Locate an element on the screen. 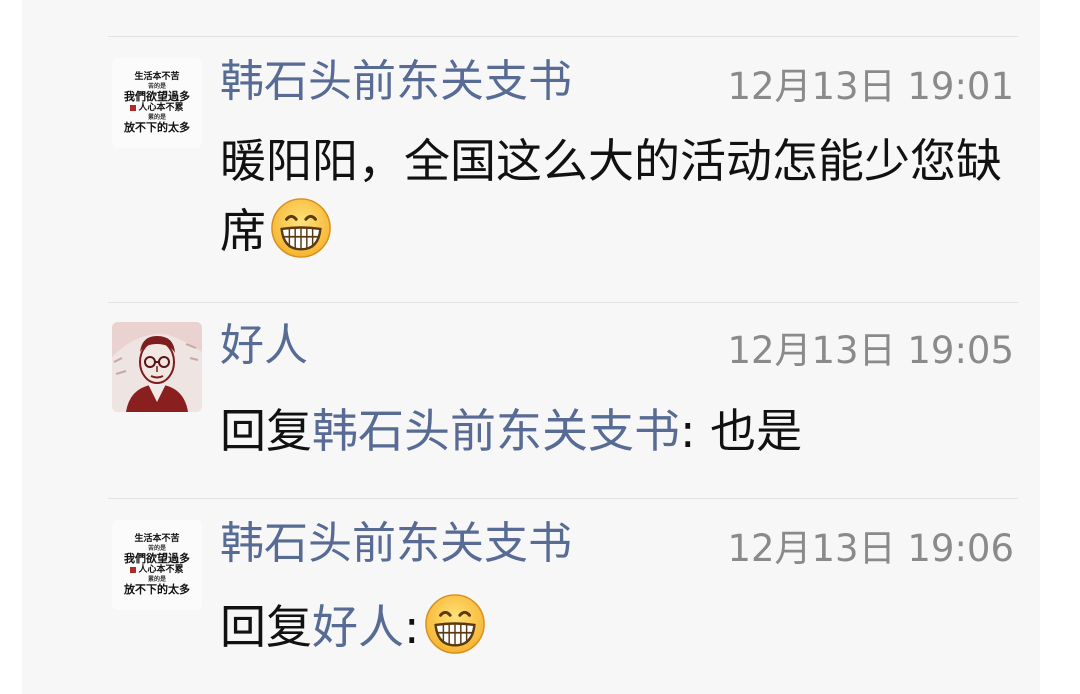 The image size is (1080, 694). comment-text: 回复韩石头前东关支书: 也是 is located at coordinates (511, 431).